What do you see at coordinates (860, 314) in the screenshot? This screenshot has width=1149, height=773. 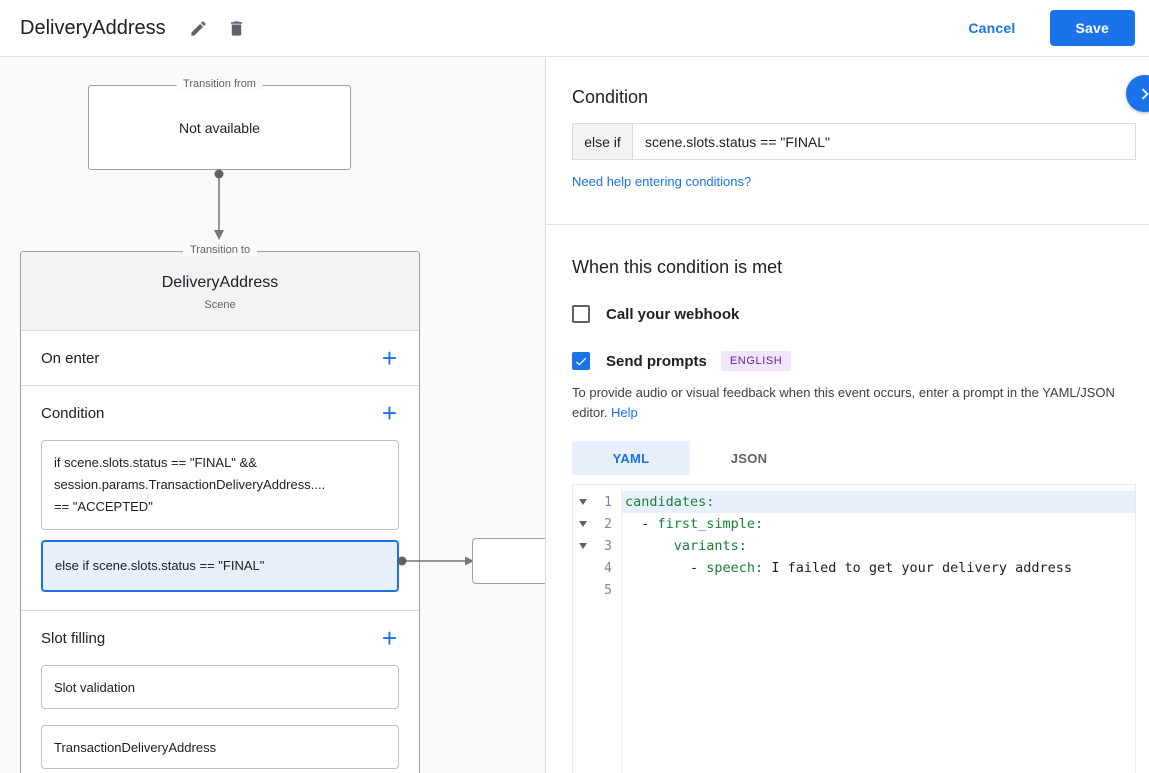 I see `webhook-option-row: Call your webhook` at bounding box center [860, 314].